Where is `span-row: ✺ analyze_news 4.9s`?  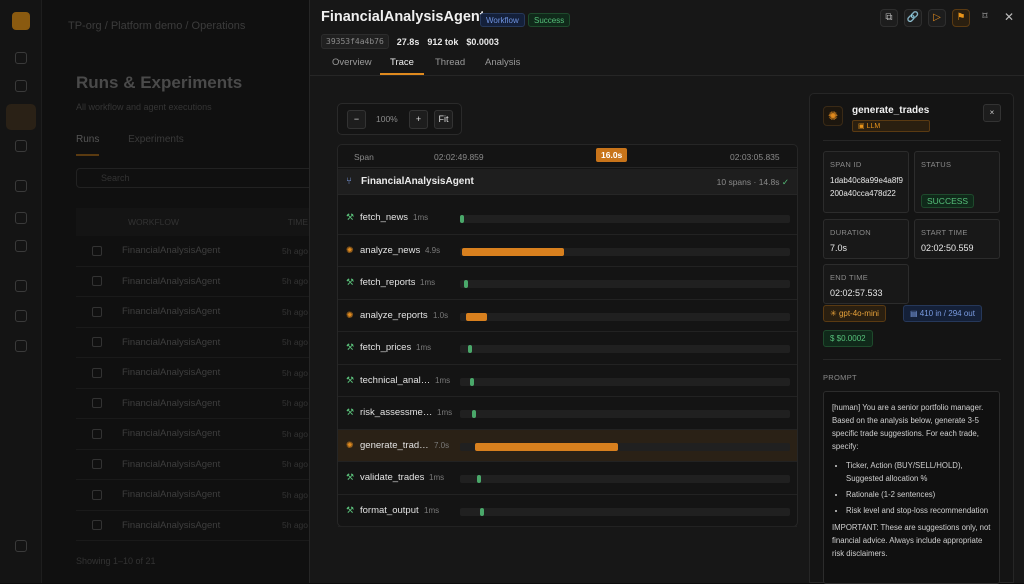 span-row: ✺ analyze_news 4.9s is located at coordinates (567, 251).